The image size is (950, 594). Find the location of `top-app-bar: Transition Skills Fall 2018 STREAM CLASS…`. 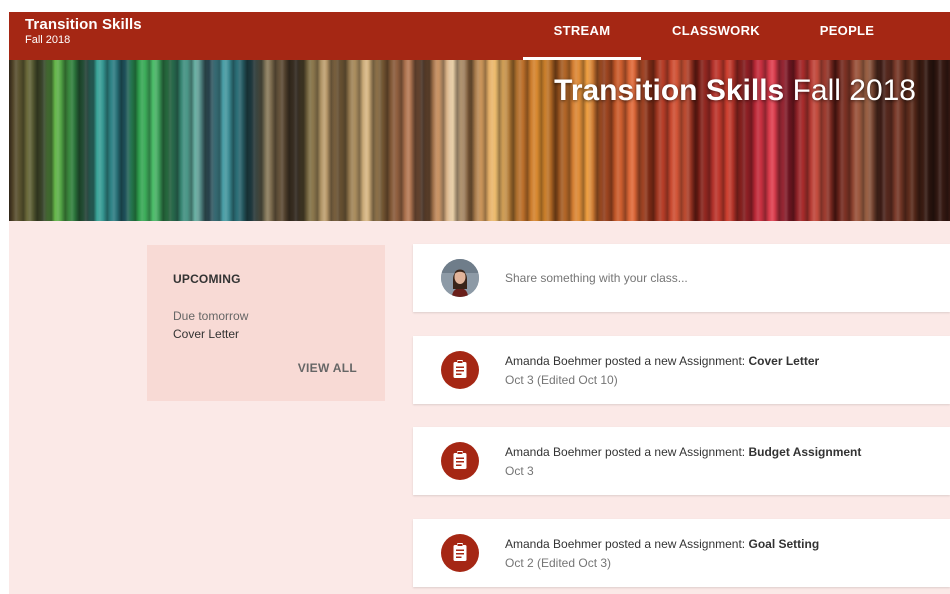

top-app-bar: Transition Skills Fall 2018 STREAM CLASS… is located at coordinates (479, 36).